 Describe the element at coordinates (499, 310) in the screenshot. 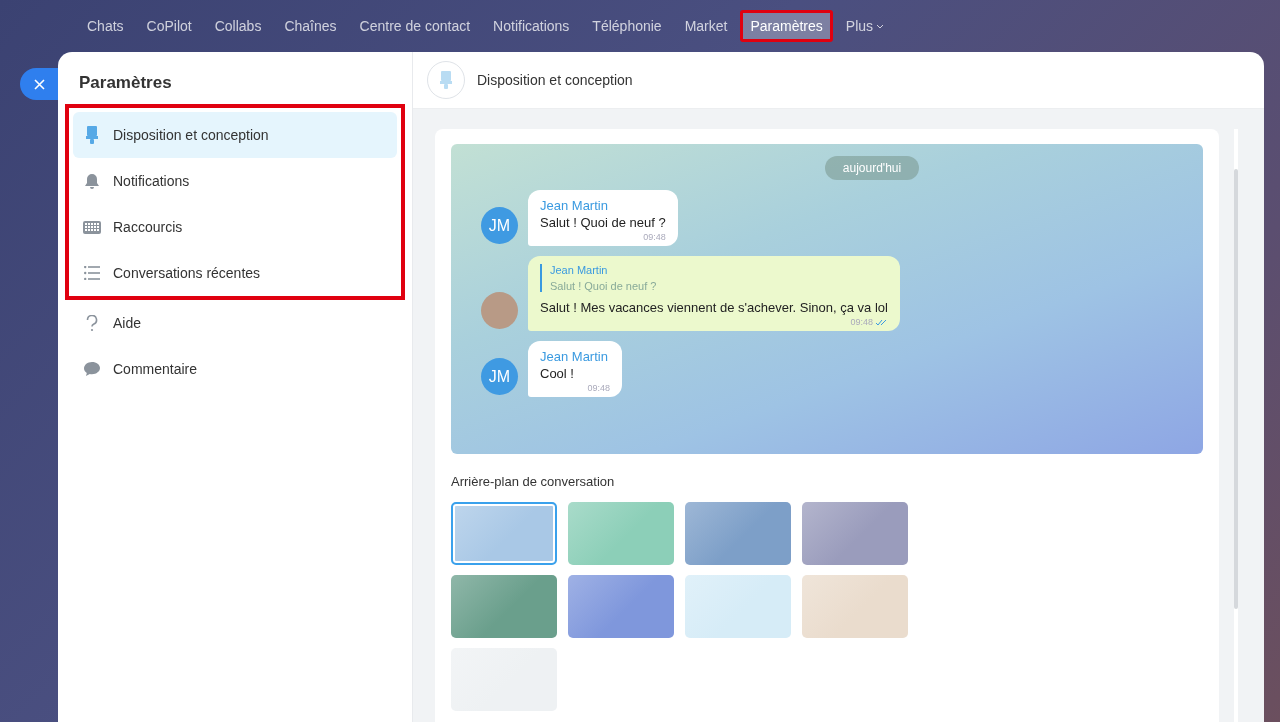

I see `avatar-photo-placeholder` at that location.